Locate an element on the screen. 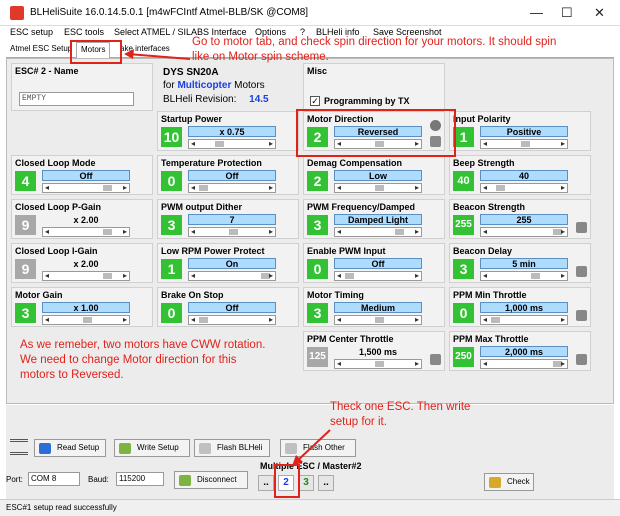 This screenshot has height=516, width=620. arrow-to-motors-tab is located at coordinates (159, 56).